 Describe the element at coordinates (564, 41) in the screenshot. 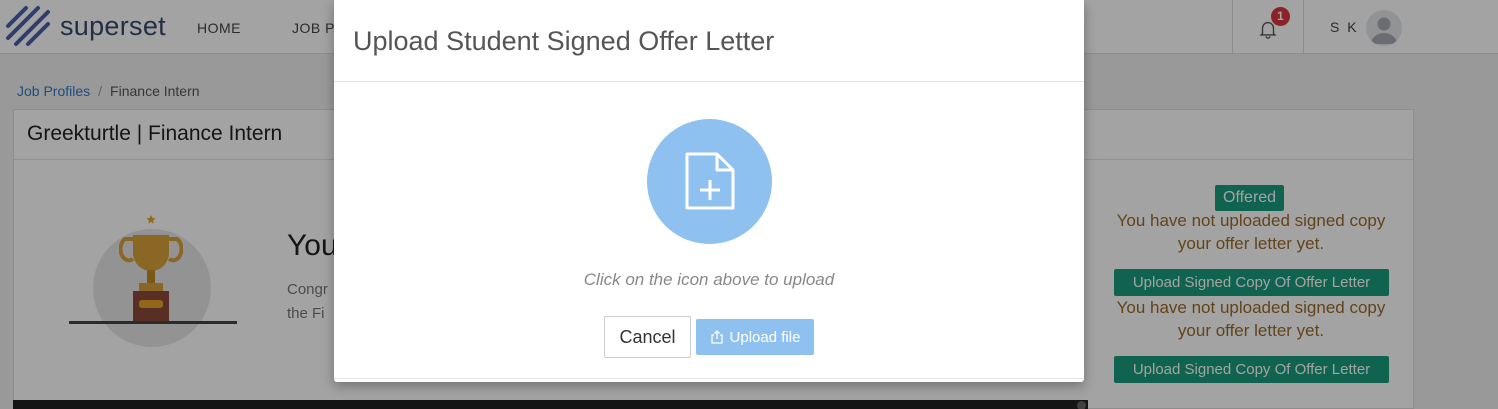

I see `modal-title: Upload Student Signed Offer Letter` at that location.